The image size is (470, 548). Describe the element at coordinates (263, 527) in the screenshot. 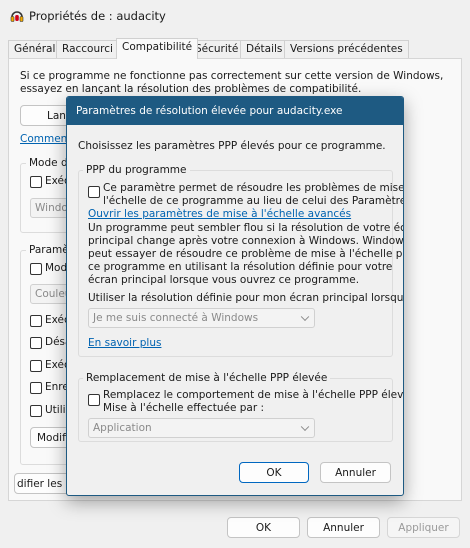

I see `ok-button: OK` at that location.